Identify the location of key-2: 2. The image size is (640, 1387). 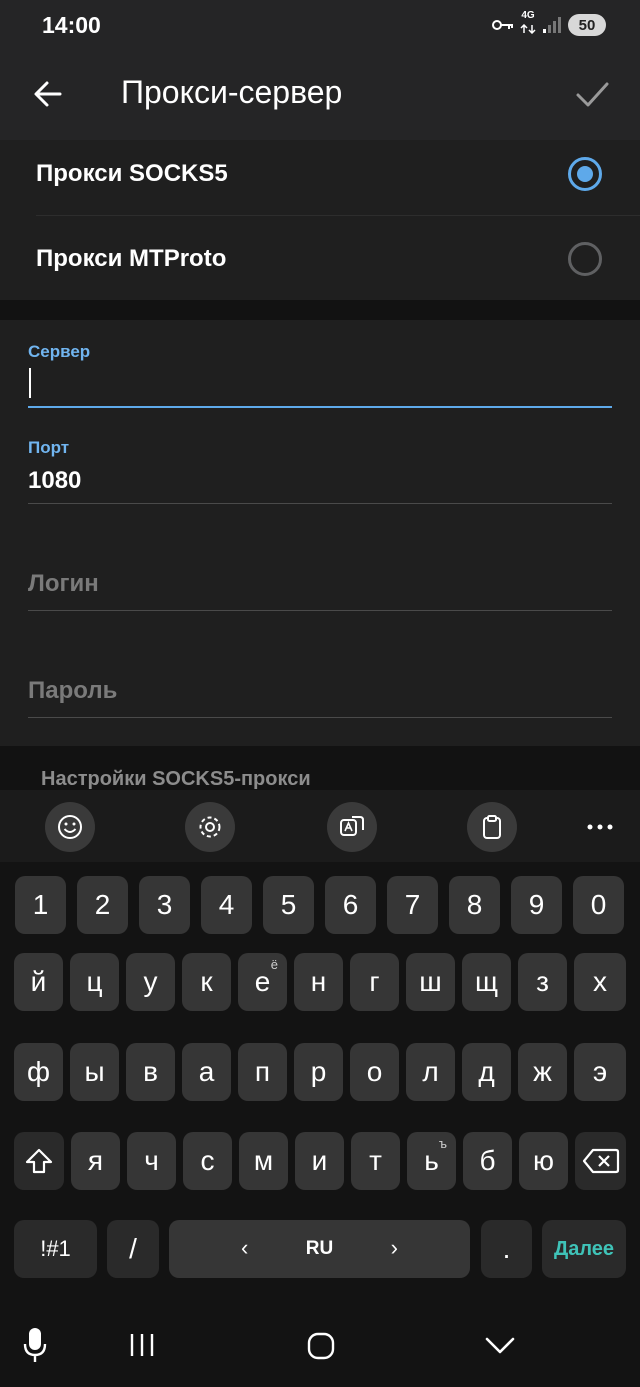
(102, 905).